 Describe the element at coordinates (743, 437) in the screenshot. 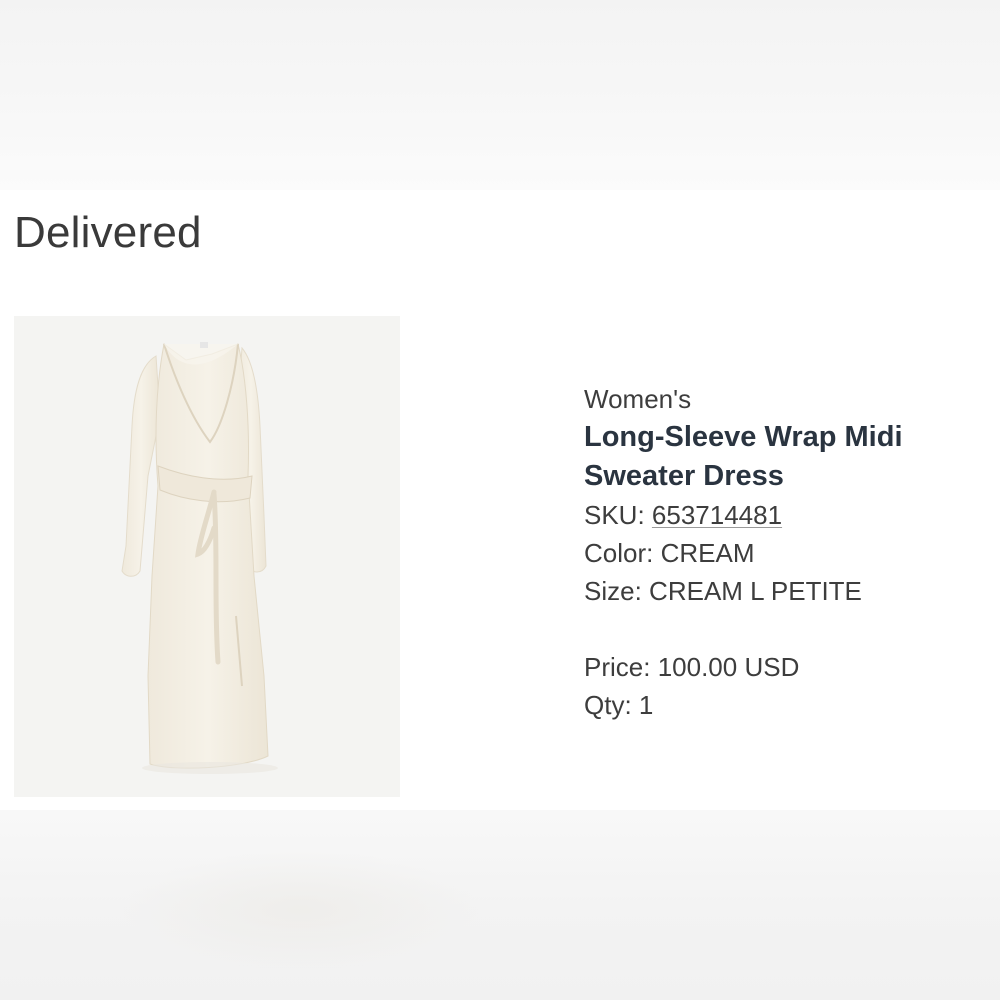

I see `product-name-line-1: Long-Sleeve Wrap Midi` at that location.